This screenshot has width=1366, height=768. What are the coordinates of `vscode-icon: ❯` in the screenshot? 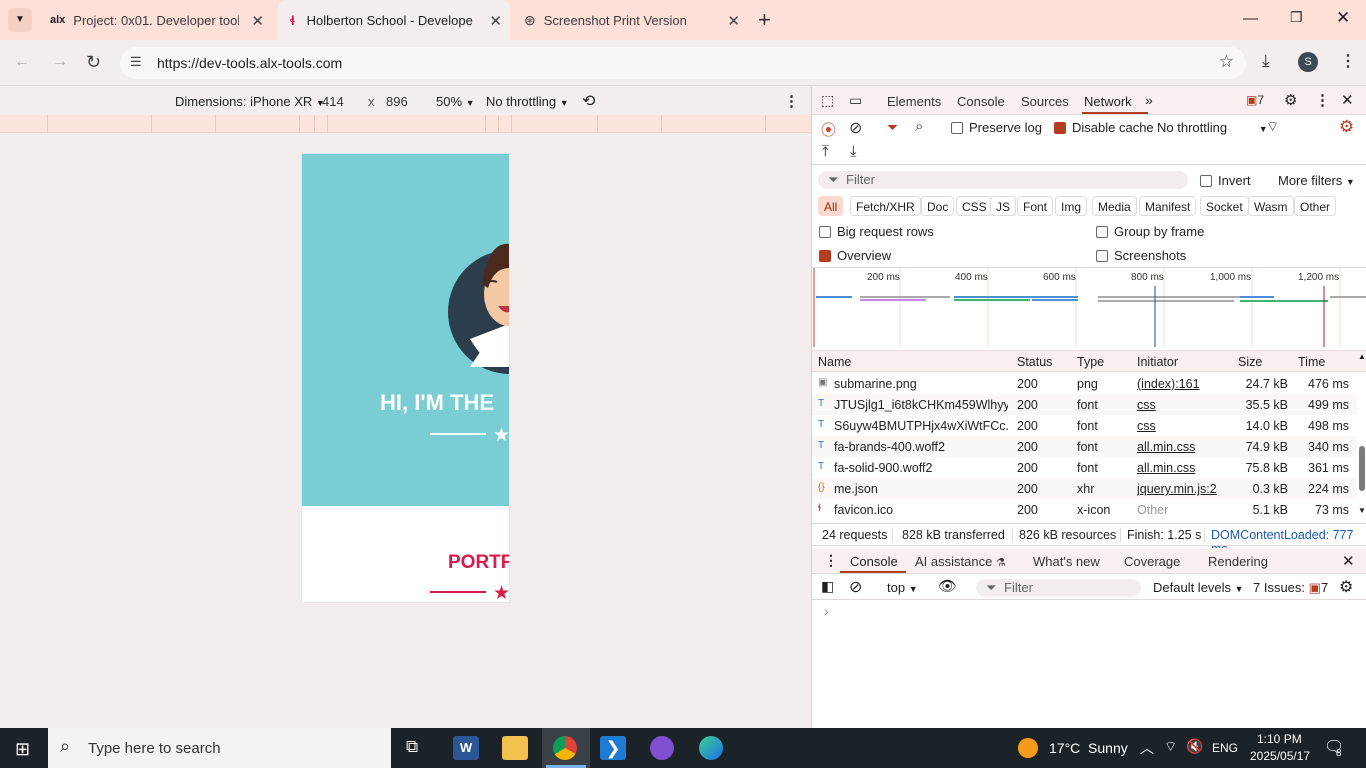 It's located at (613, 748).